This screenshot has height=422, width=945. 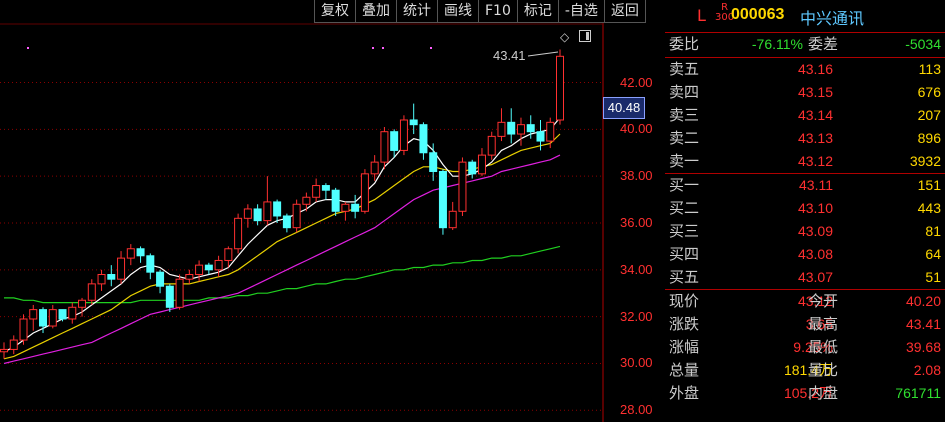 What do you see at coordinates (564, 37) in the screenshot?
I see `diamond-icon: ◇` at bounding box center [564, 37].